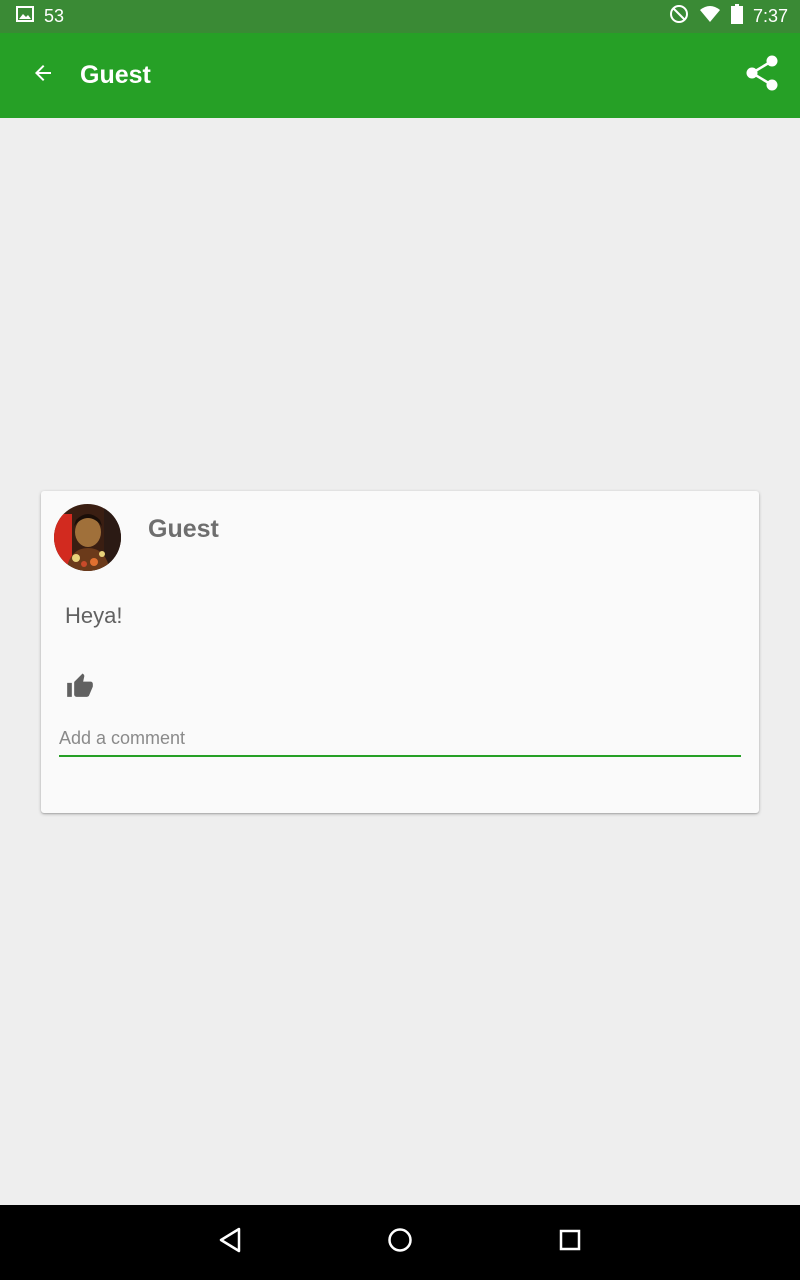 The width and height of the screenshot is (800, 1280). What do you see at coordinates (770, 16) in the screenshot?
I see `clock: 7:37` at bounding box center [770, 16].